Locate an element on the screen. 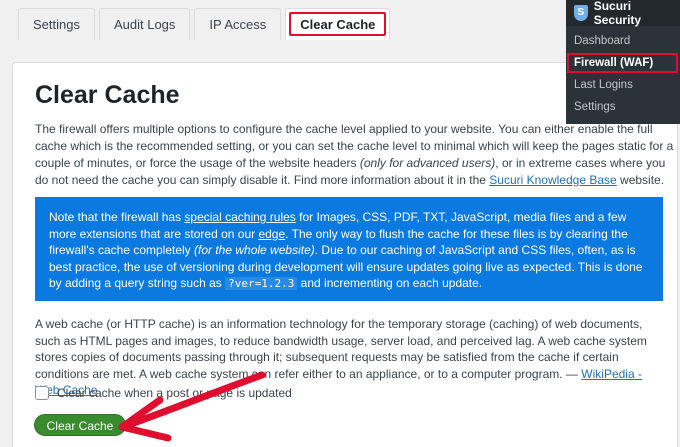 This screenshot has height=447, width=680. sucuri-menu-title: Sucuri Security is located at coordinates (617, 13).